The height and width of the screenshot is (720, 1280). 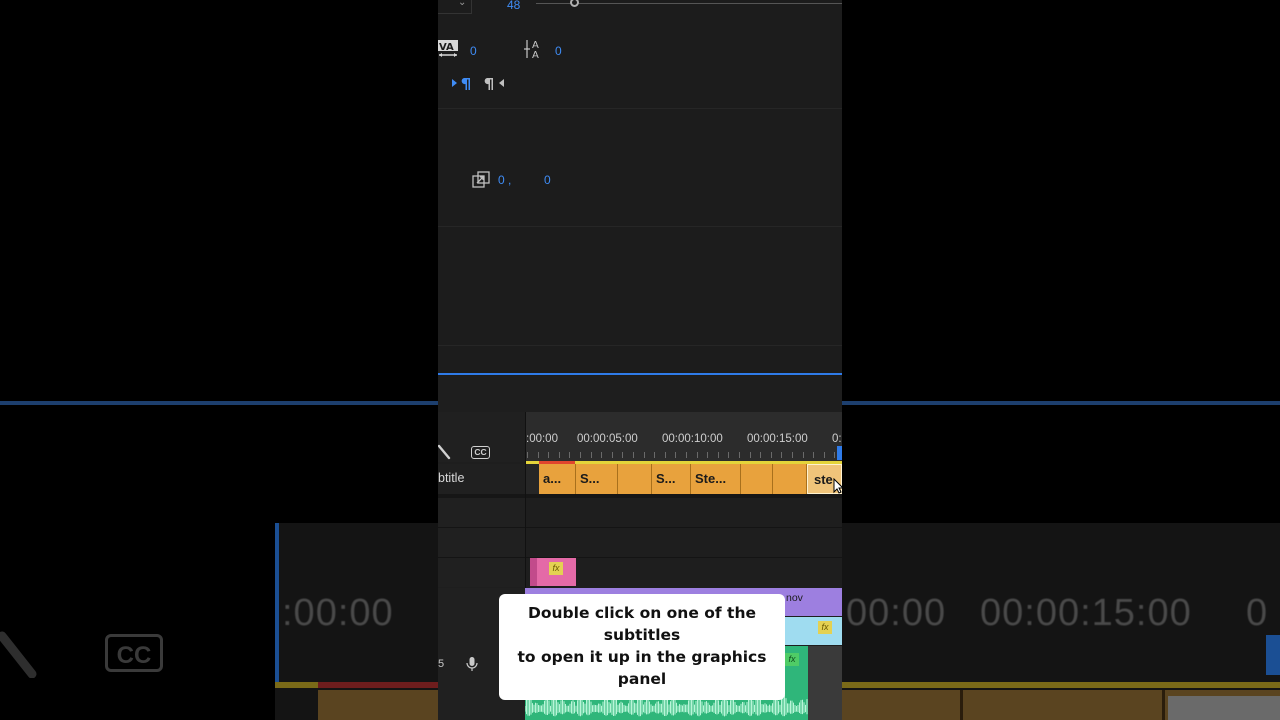 I want to click on graphics-clip-edge, so click(x=533, y=572).